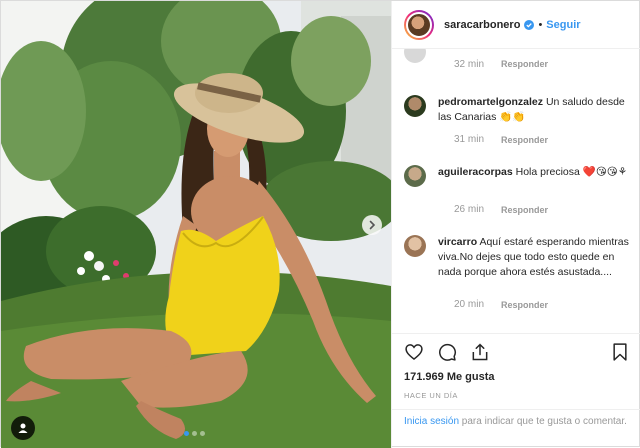 This screenshot has width=640, height=448. Describe the element at coordinates (447, 352) in the screenshot. I see `comment-icon` at that location.